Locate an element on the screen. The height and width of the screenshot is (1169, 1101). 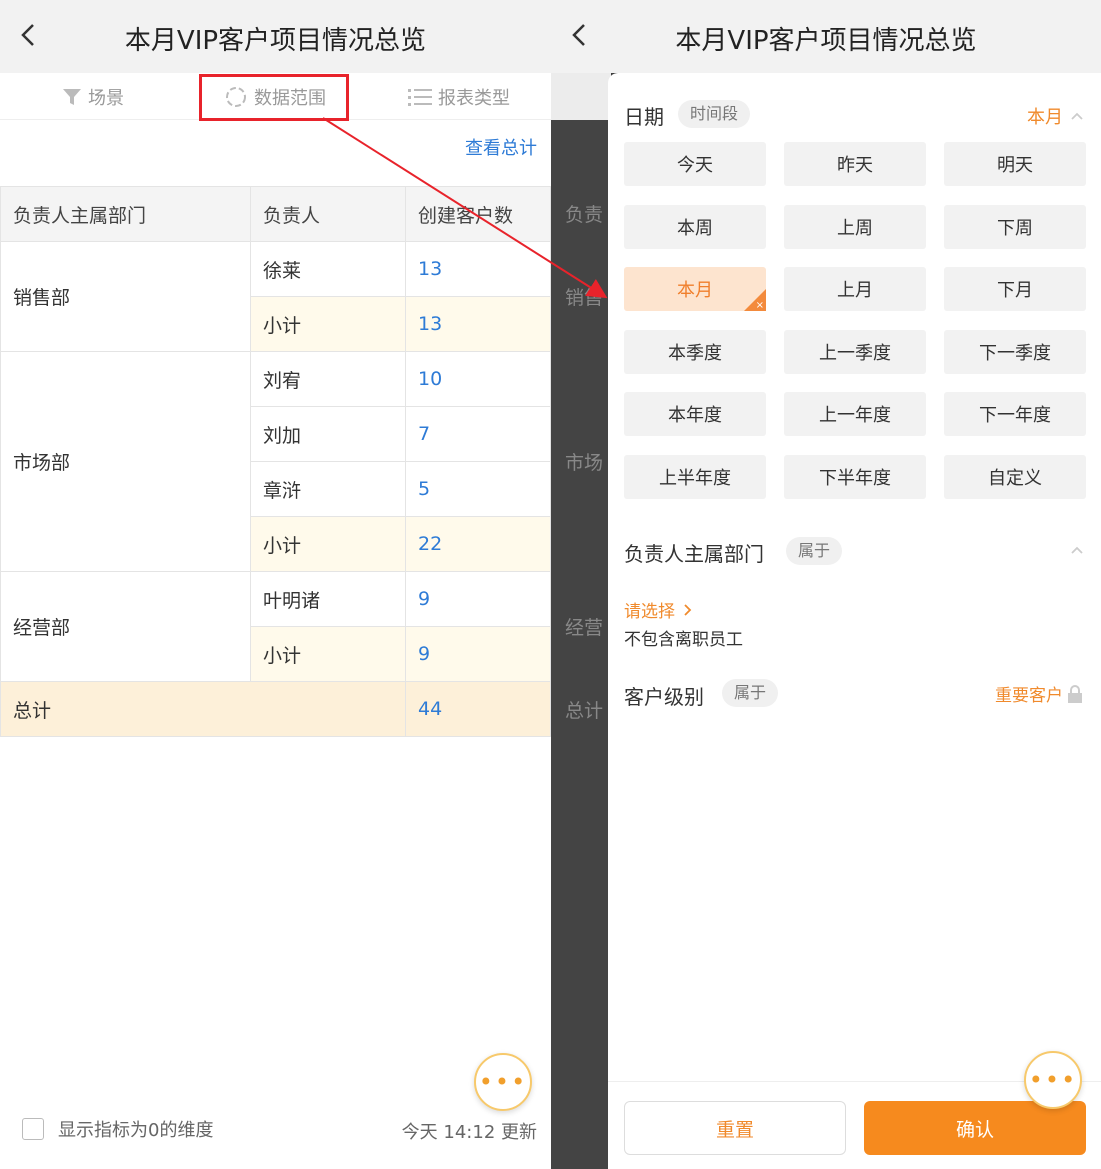
date-option: 本周 is located at coordinates (695, 227).